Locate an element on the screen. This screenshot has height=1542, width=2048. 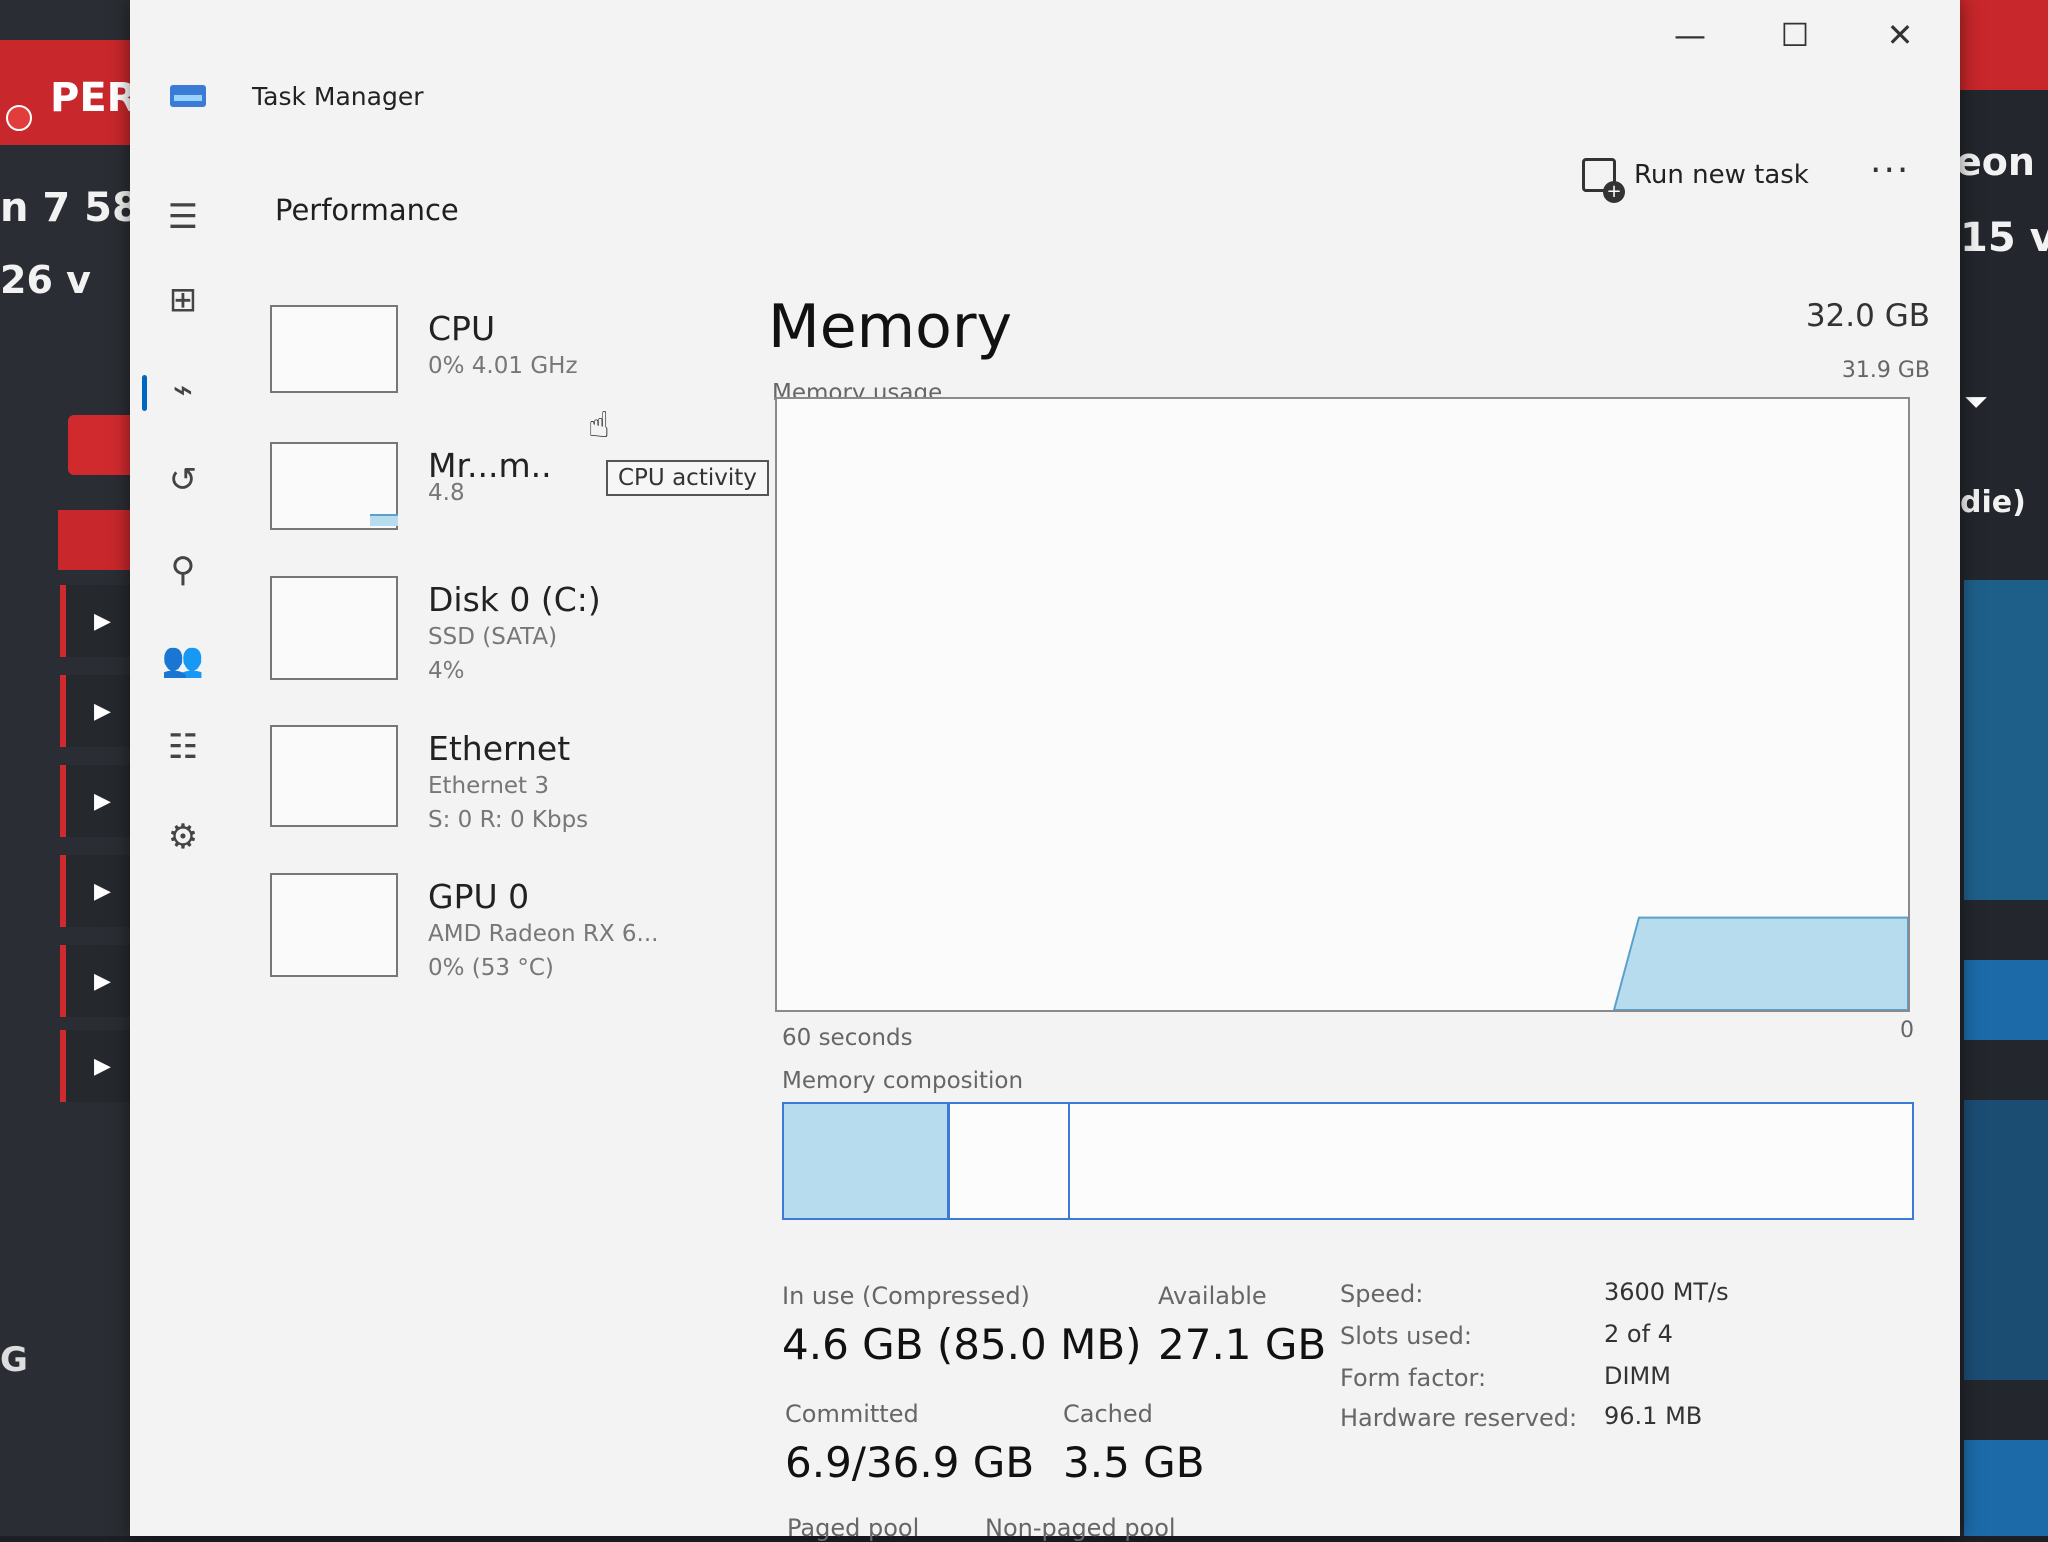
device-name: CPU is located at coordinates (462, 328).